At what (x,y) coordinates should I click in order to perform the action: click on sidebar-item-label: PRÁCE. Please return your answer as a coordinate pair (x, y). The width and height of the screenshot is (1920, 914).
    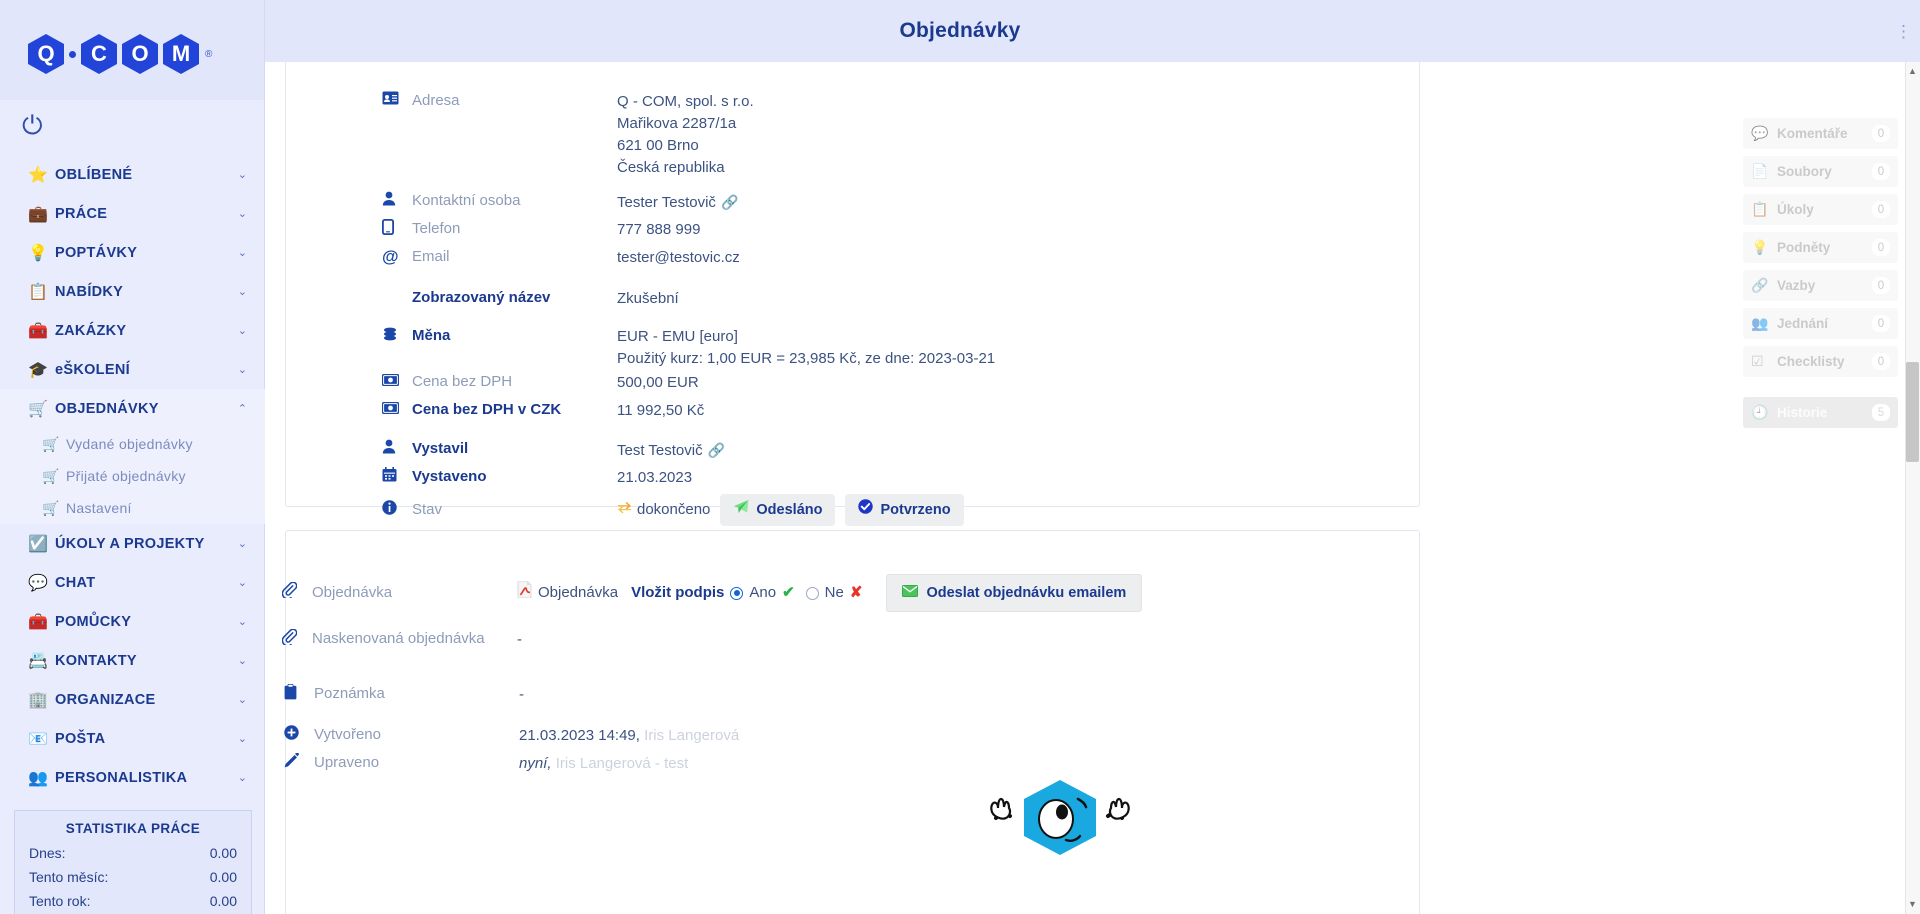
    Looking at the image, I should click on (81, 213).